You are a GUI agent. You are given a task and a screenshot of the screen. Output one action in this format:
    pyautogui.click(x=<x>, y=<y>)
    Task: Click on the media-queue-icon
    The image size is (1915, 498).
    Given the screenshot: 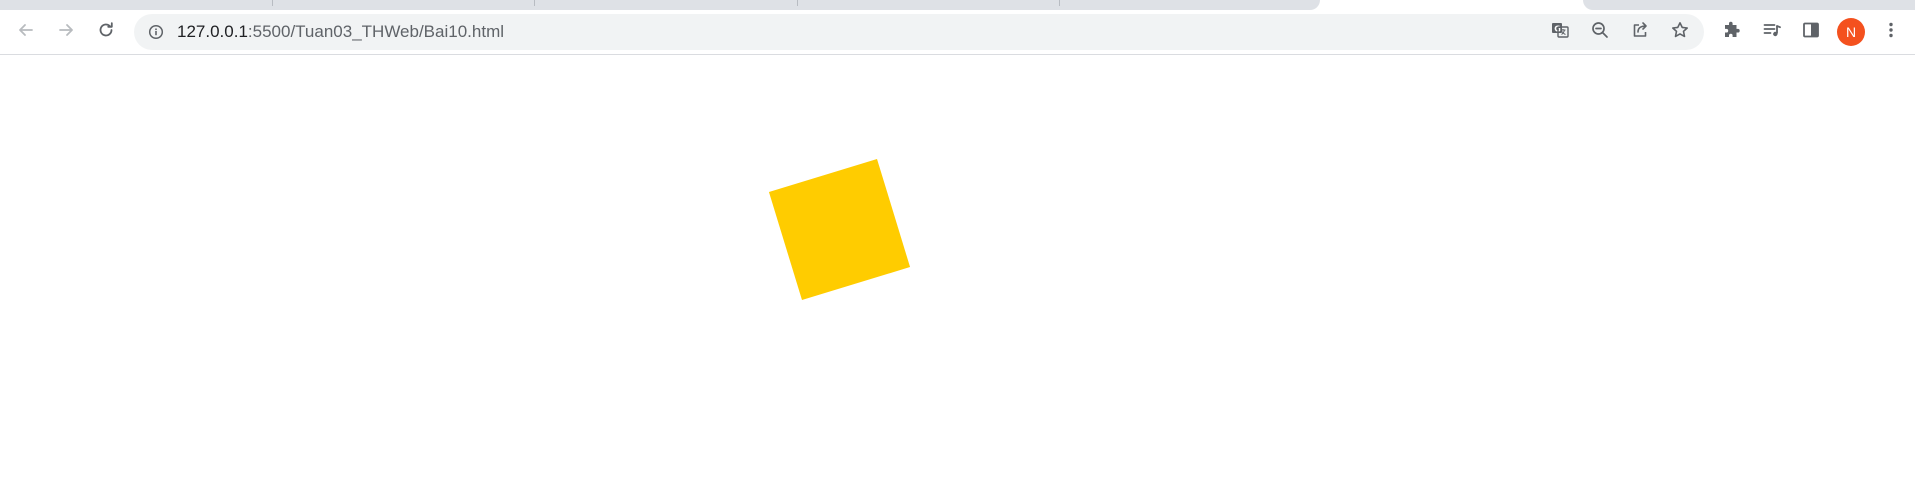 What is the action you would take?
    pyautogui.click(x=1772, y=32)
    